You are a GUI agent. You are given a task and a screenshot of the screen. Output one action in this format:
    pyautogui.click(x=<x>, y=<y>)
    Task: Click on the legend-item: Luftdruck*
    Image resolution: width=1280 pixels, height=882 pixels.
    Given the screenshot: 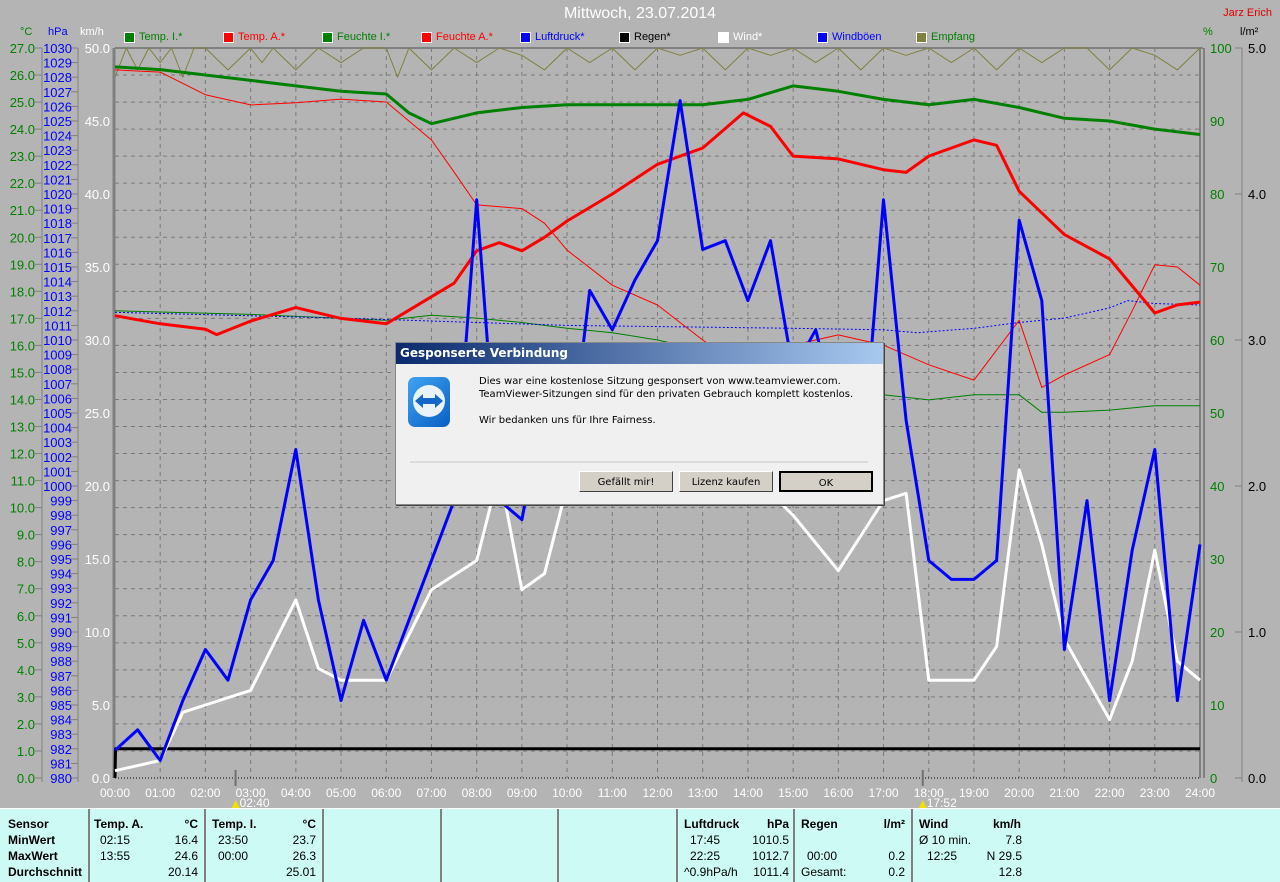 What is the action you would take?
    pyautogui.click(x=569, y=37)
    